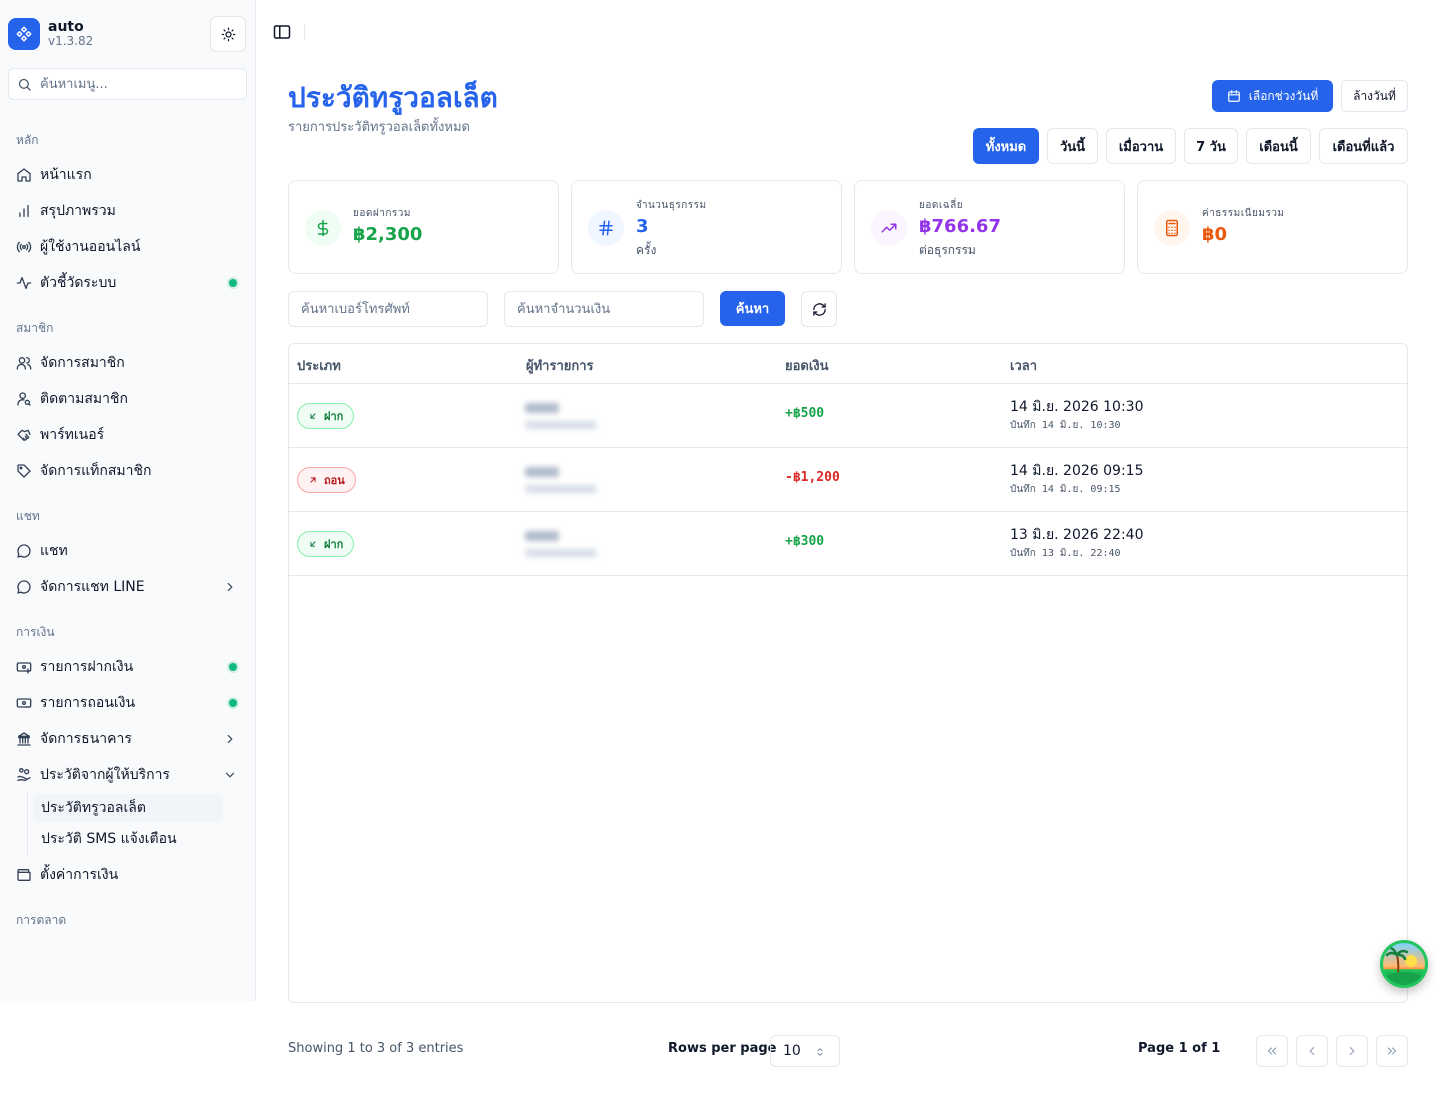 This screenshot has width=1440, height=1099. What do you see at coordinates (388, 309) in the screenshot?
I see `phone-search-input` at bounding box center [388, 309].